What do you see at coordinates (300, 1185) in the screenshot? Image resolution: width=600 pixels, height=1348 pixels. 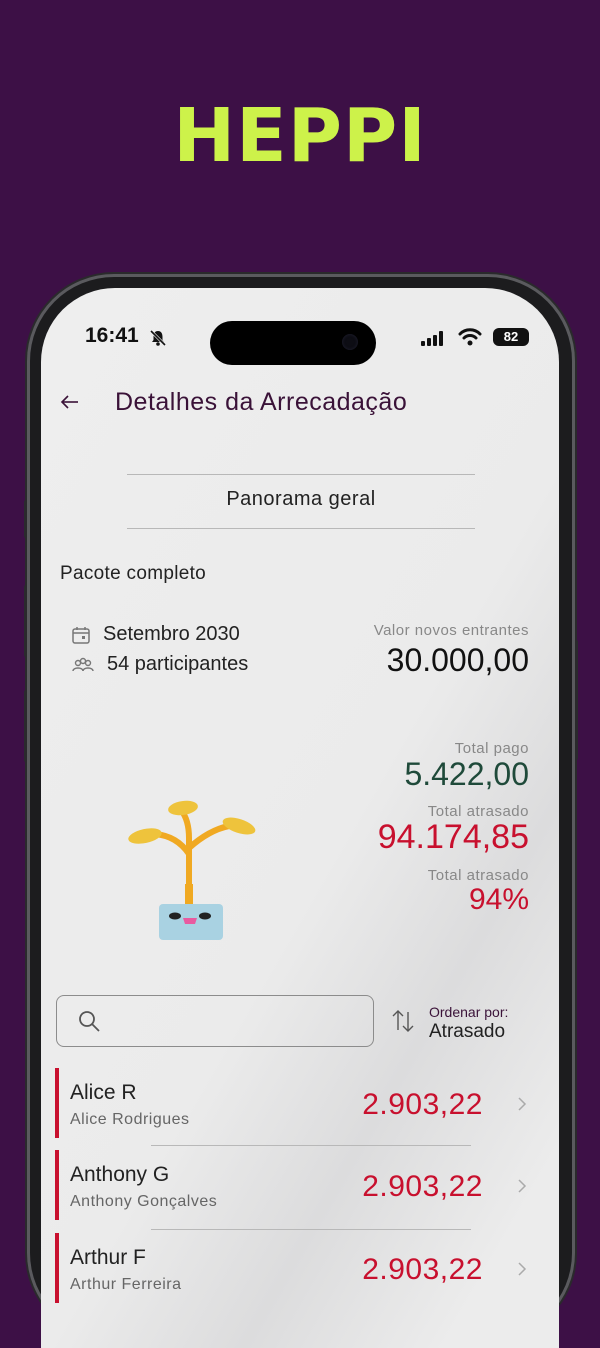 I see `list-item: Anthony G Anthony Gonçalves 2.903,22` at bounding box center [300, 1185].